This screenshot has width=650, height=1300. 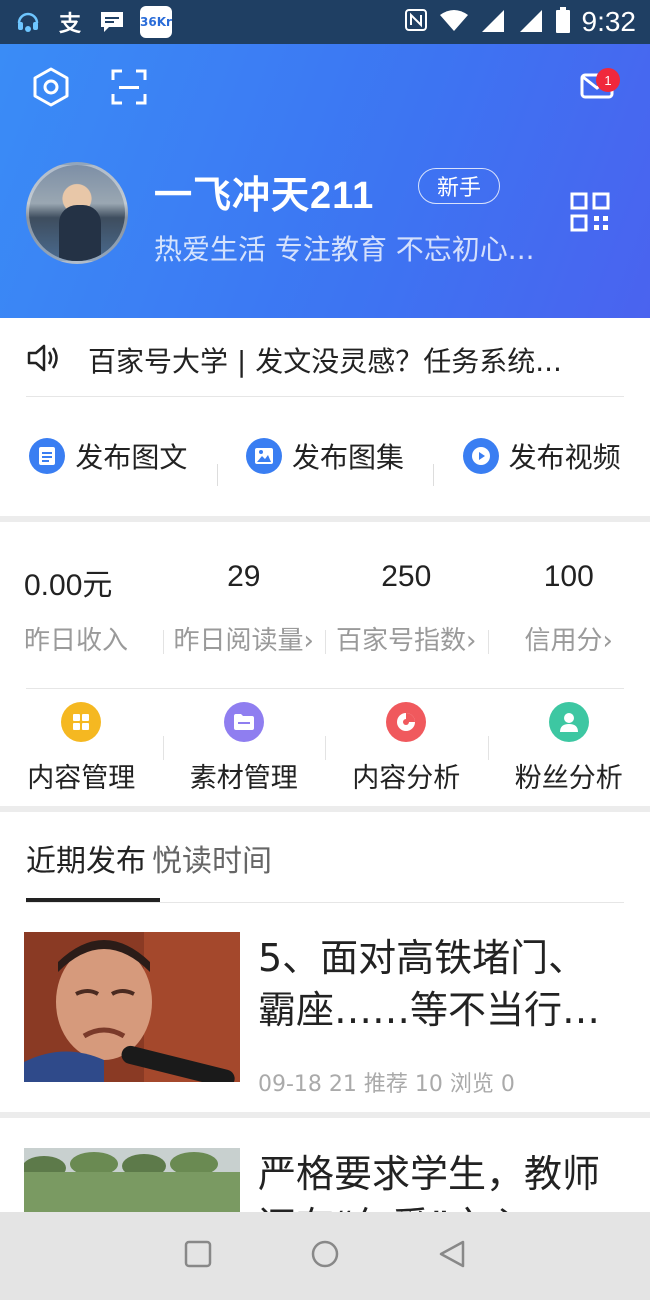 I want to click on recent-apps-icon, so click(x=198, y=1256).